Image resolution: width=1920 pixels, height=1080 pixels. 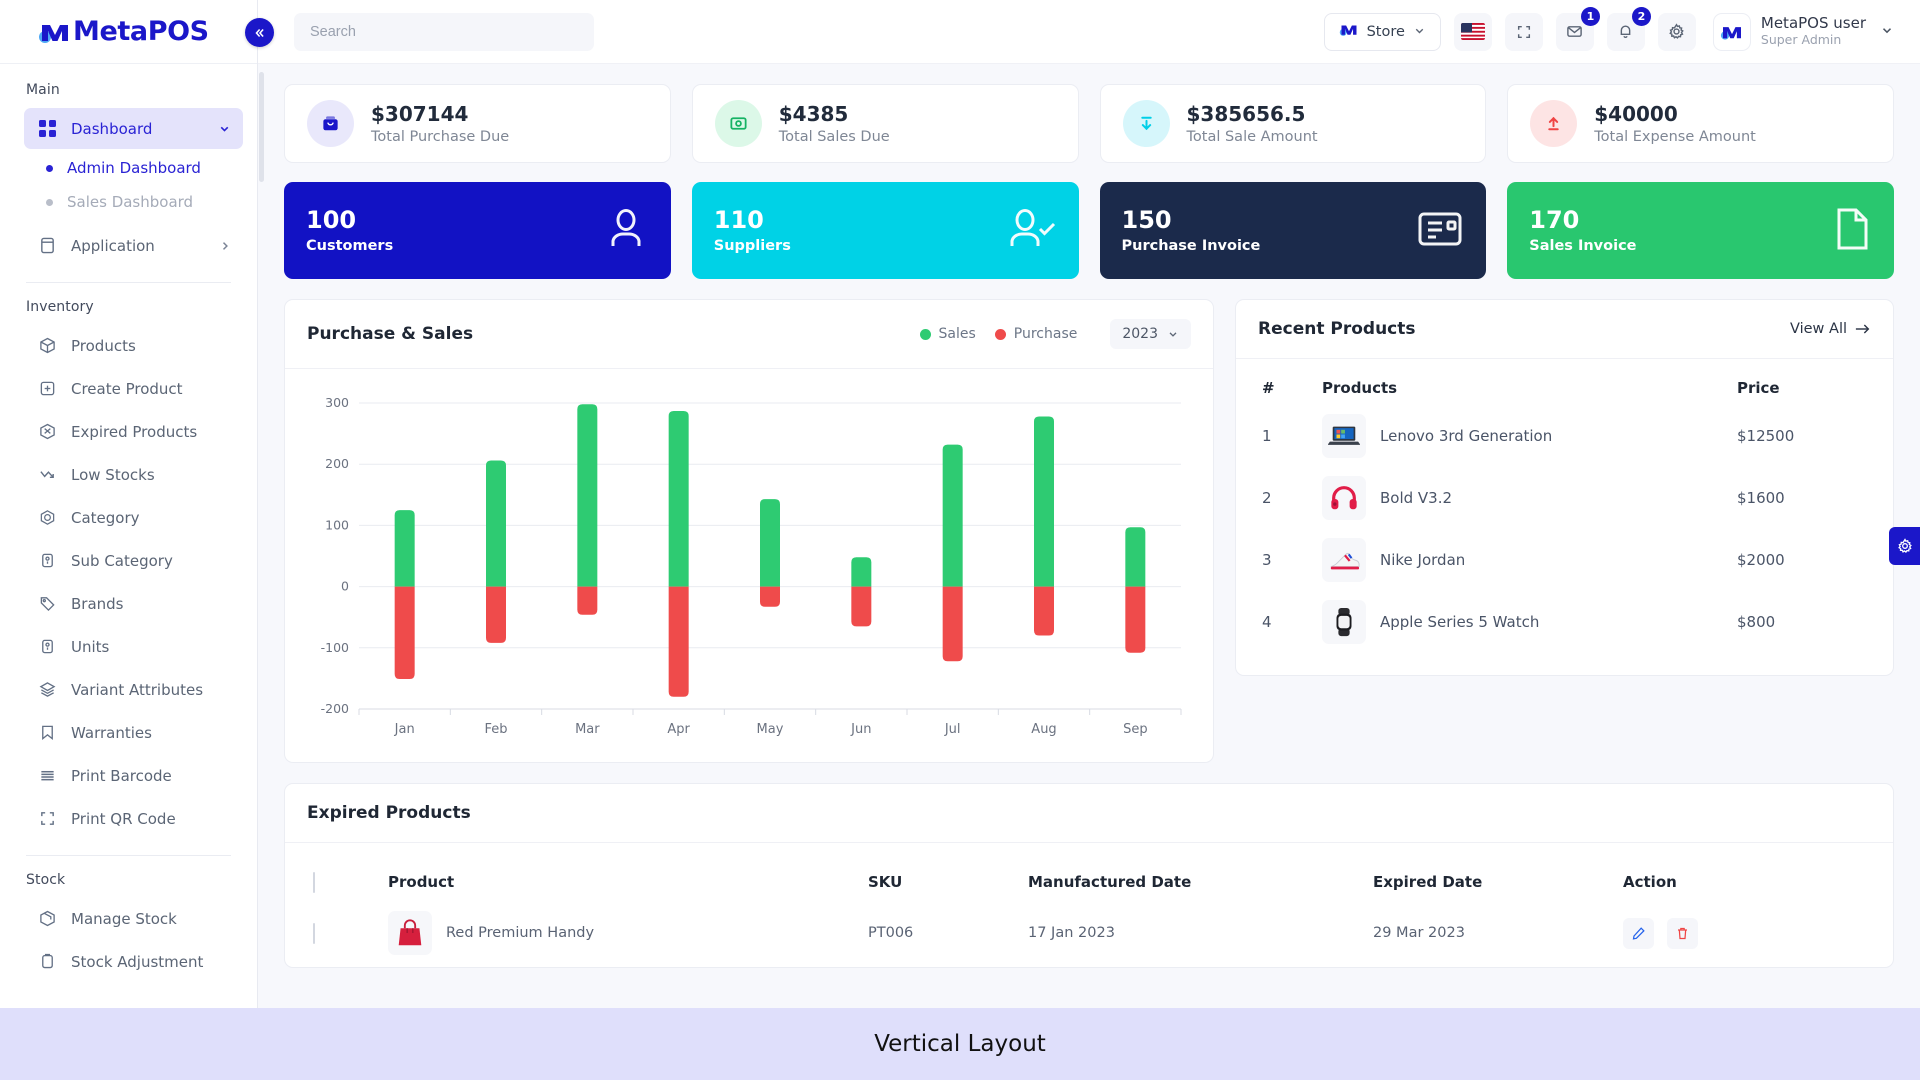 What do you see at coordinates (1135, 729) in the screenshot?
I see `x-axis-tick-label: Sep` at bounding box center [1135, 729].